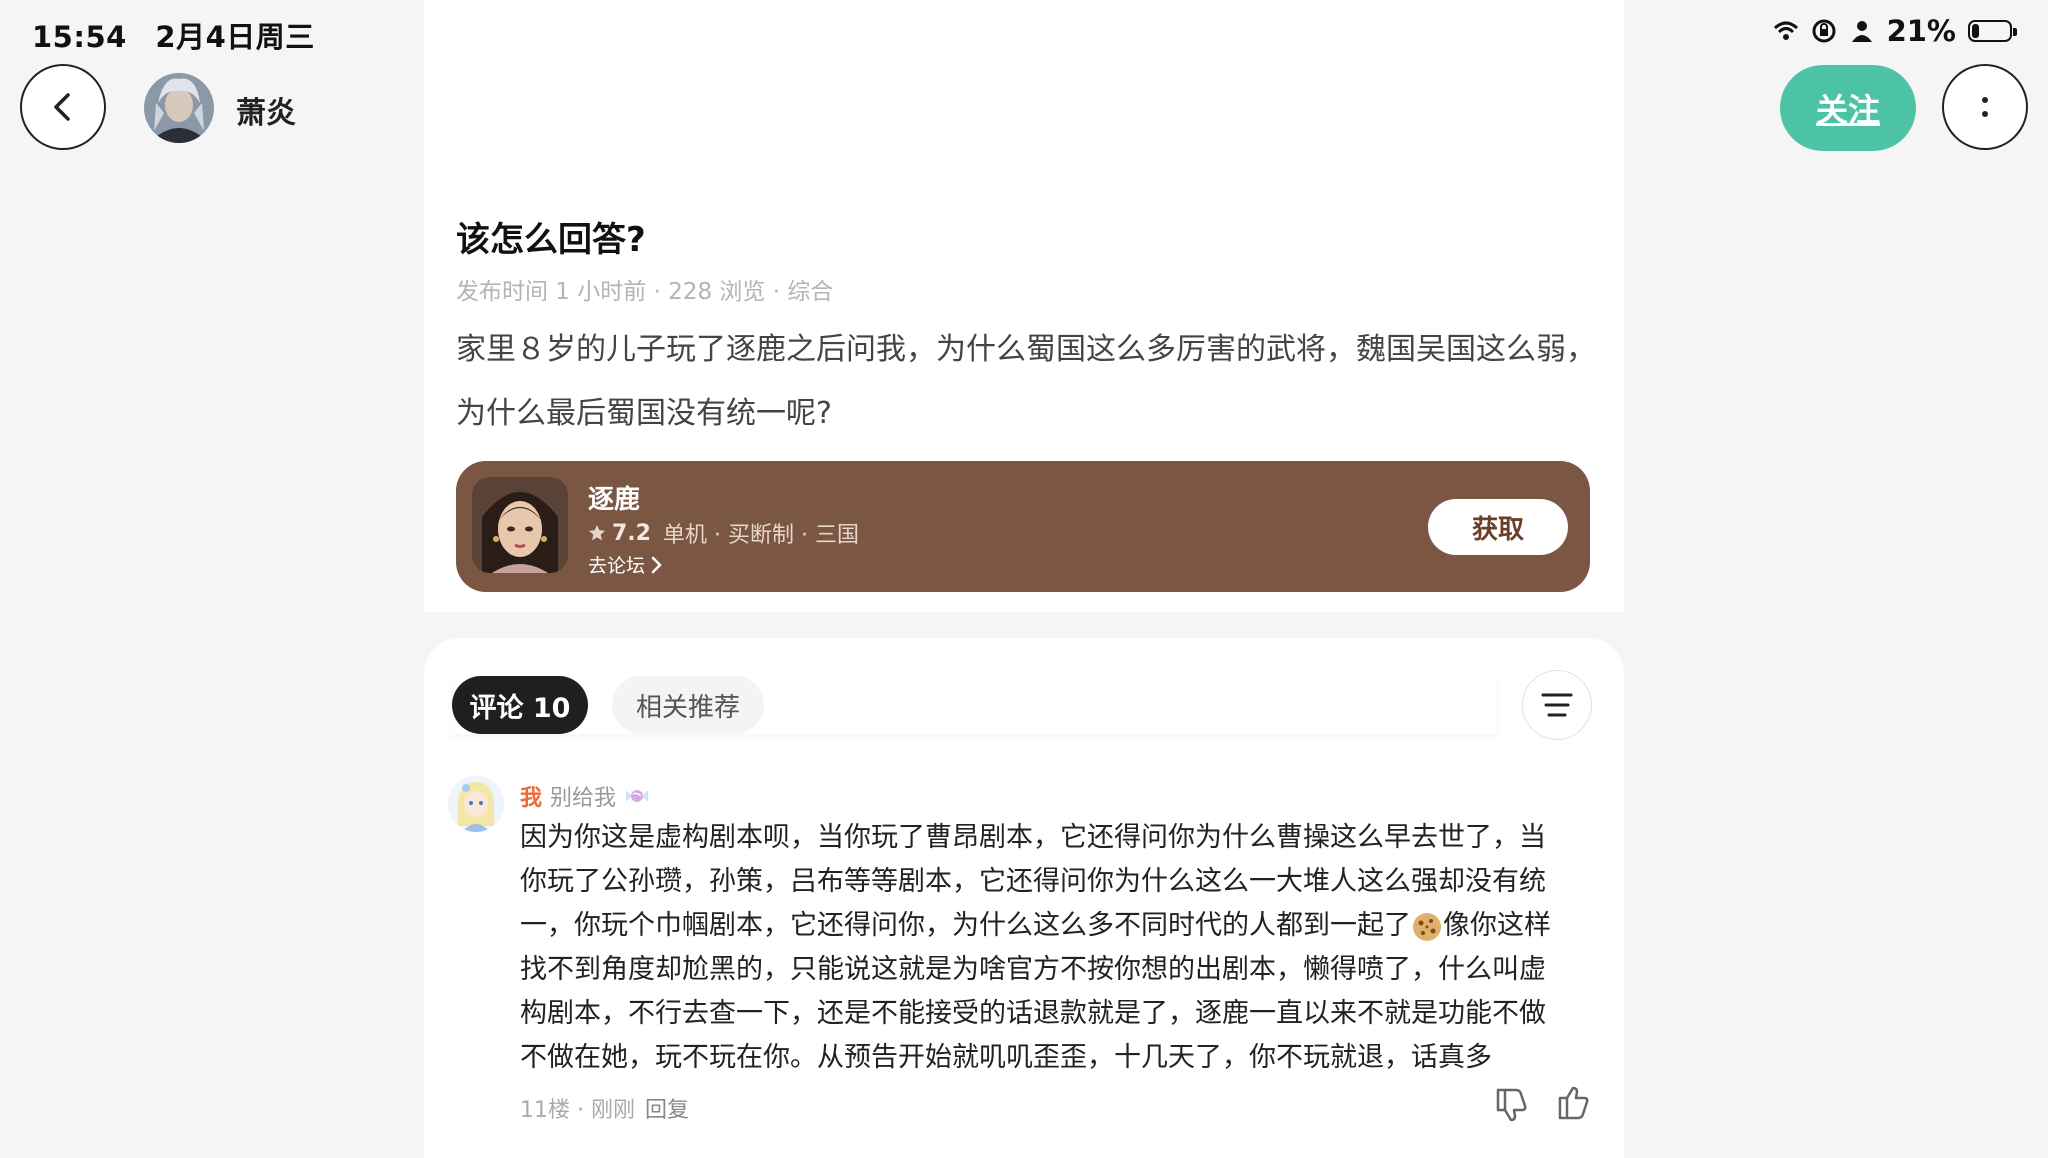 This screenshot has width=2048, height=1158. Describe the element at coordinates (645, 292) in the screenshot. I see `post-meta: 发布时间 1 小时前 · 228 浏览 · 综合` at that location.